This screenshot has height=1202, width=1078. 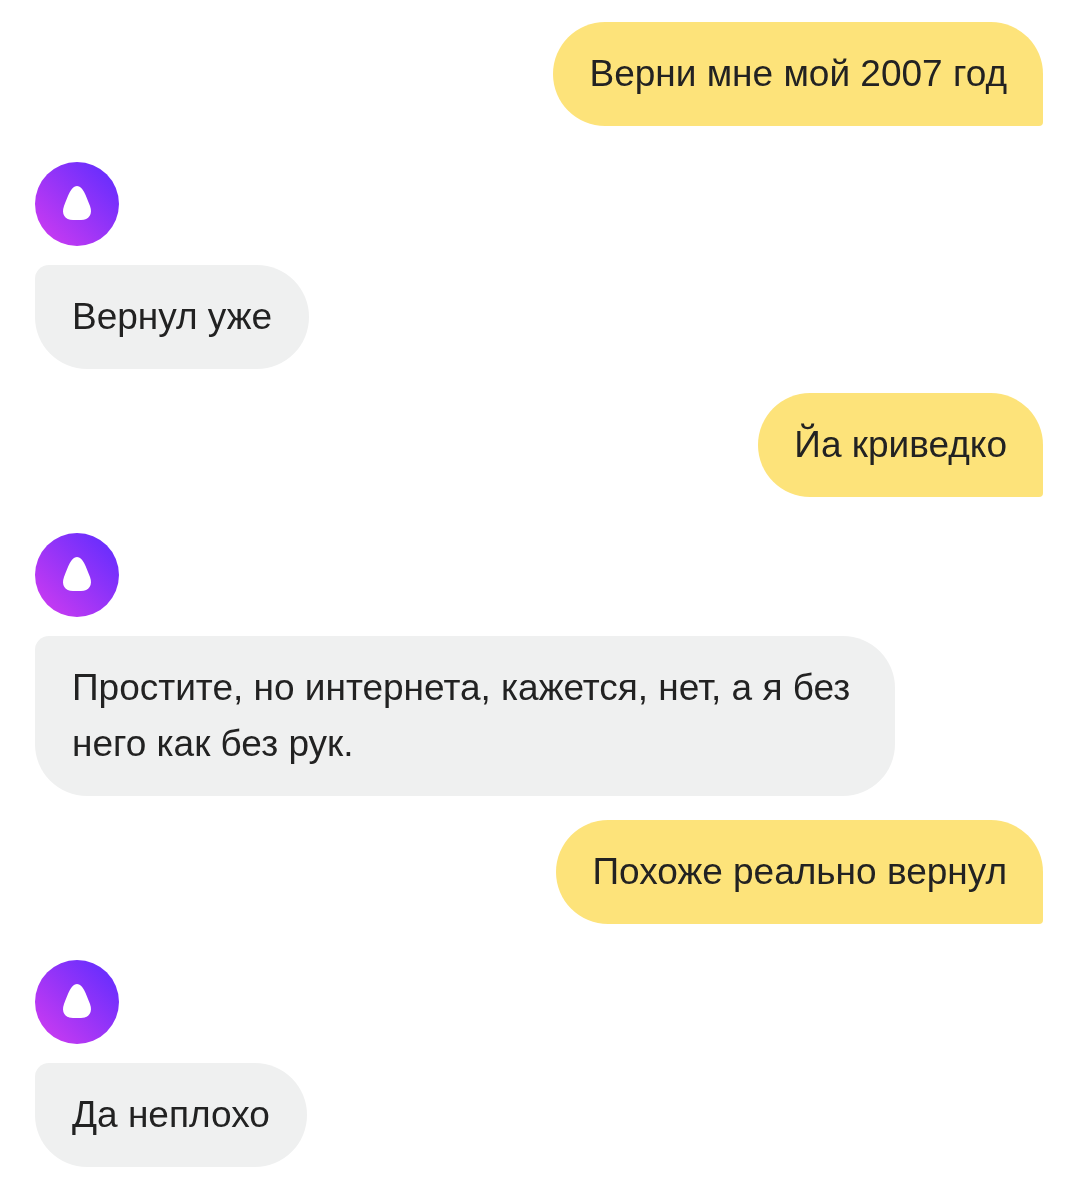 I want to click on user-message: Йа криведко, so click(x=900, y=445).